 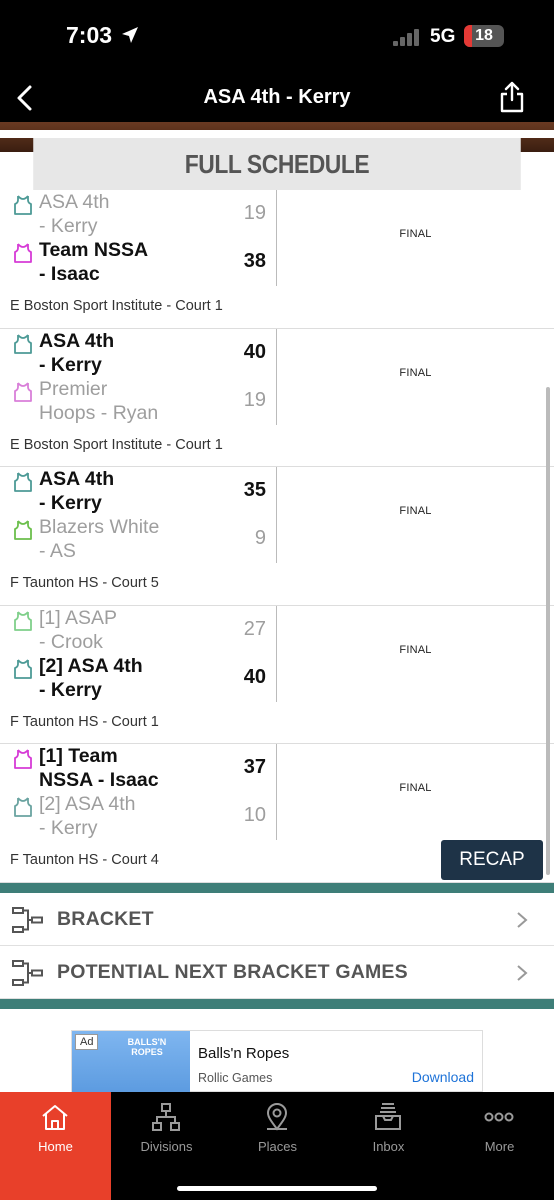 I want to click on team-name: Premier Hoops - Ryan, so click(x=99, y=400).